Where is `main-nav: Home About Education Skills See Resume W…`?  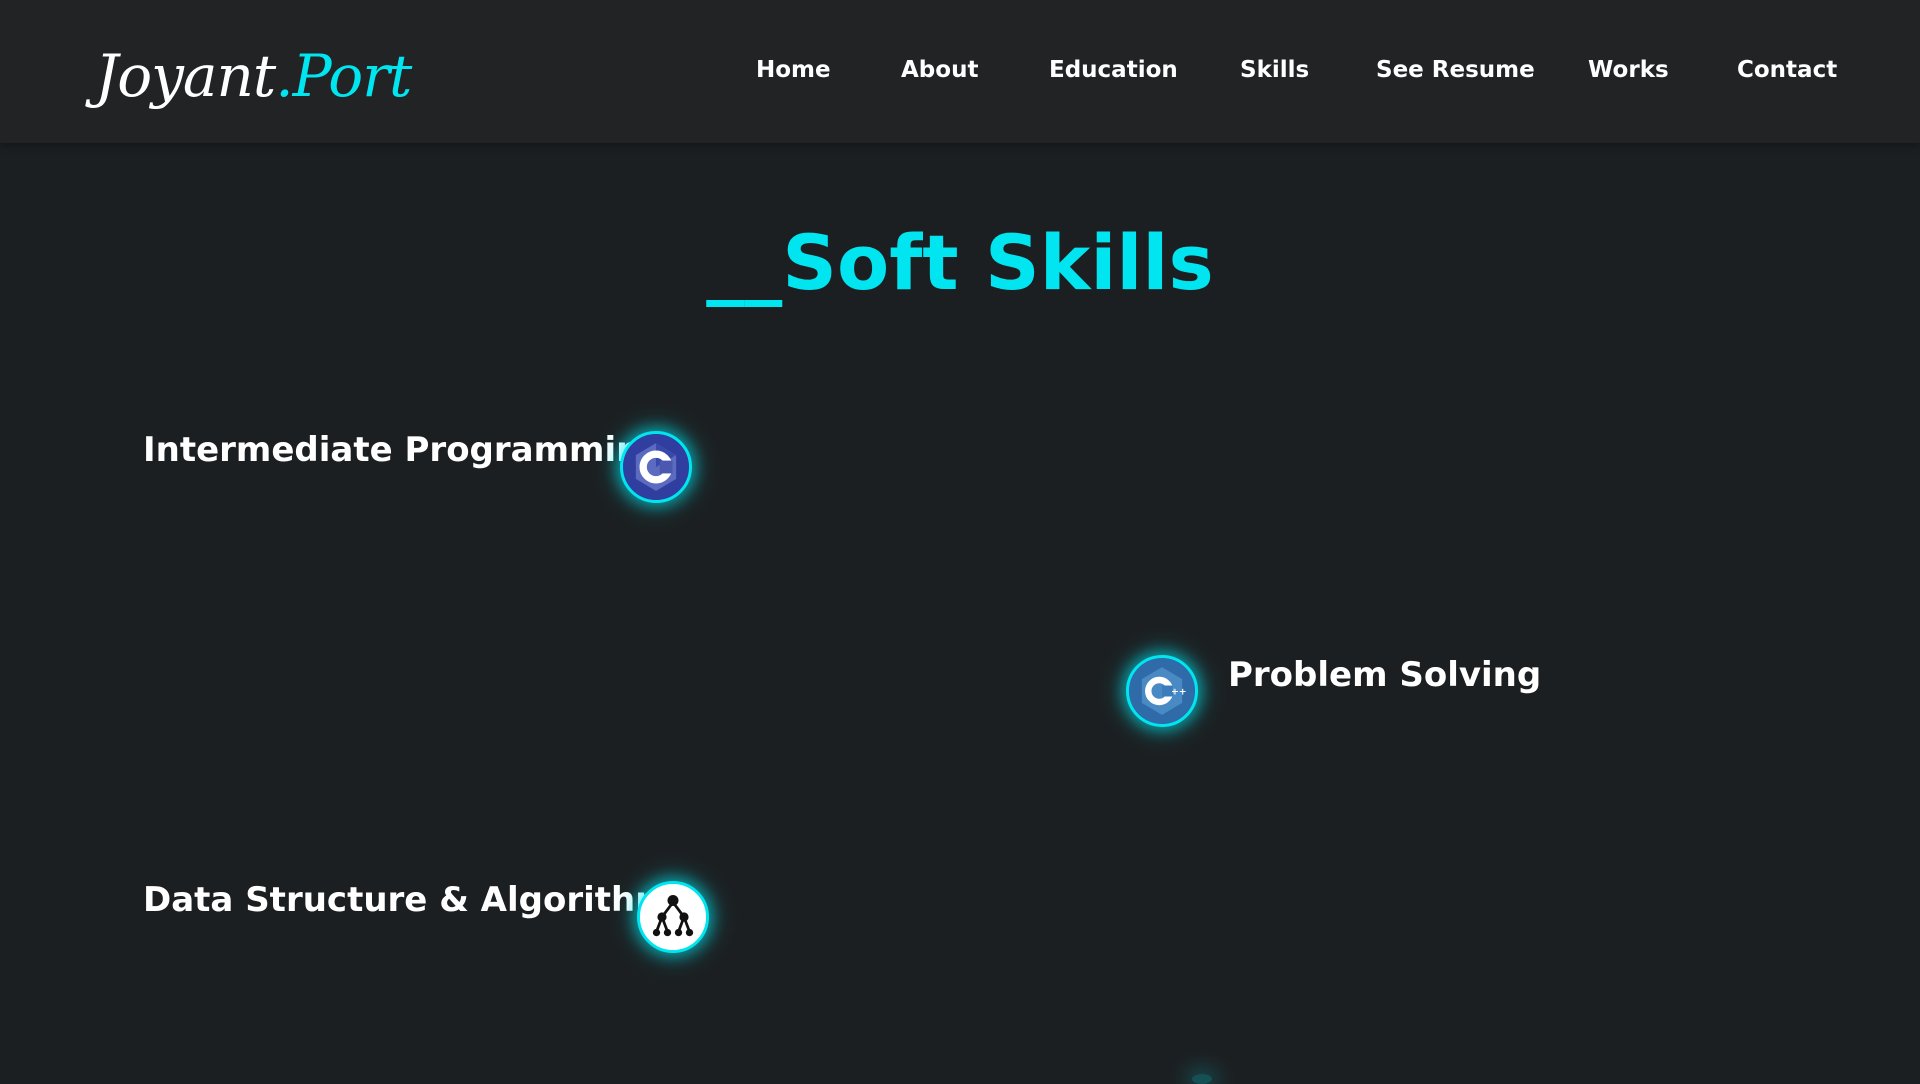 main-nav: Home About Education Skills See Resume W… is located at coordinates (960, 70).